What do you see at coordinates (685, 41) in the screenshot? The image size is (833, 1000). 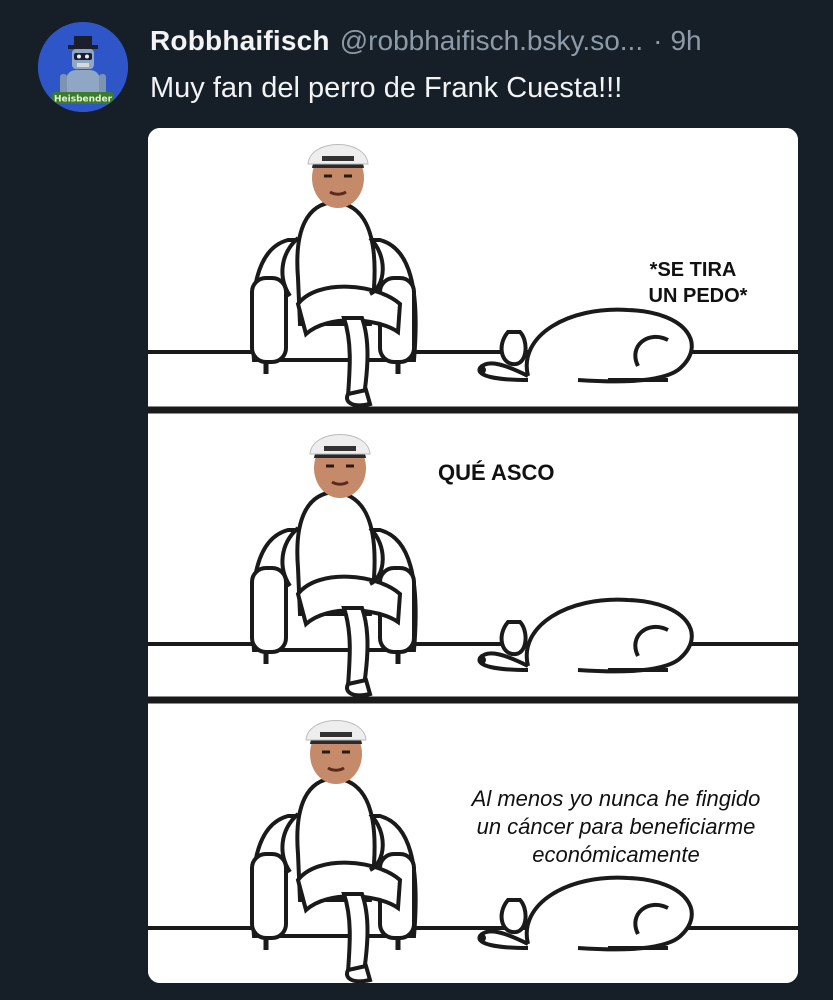 I see `timestamp: 9h` at bounding box center [685, 41].